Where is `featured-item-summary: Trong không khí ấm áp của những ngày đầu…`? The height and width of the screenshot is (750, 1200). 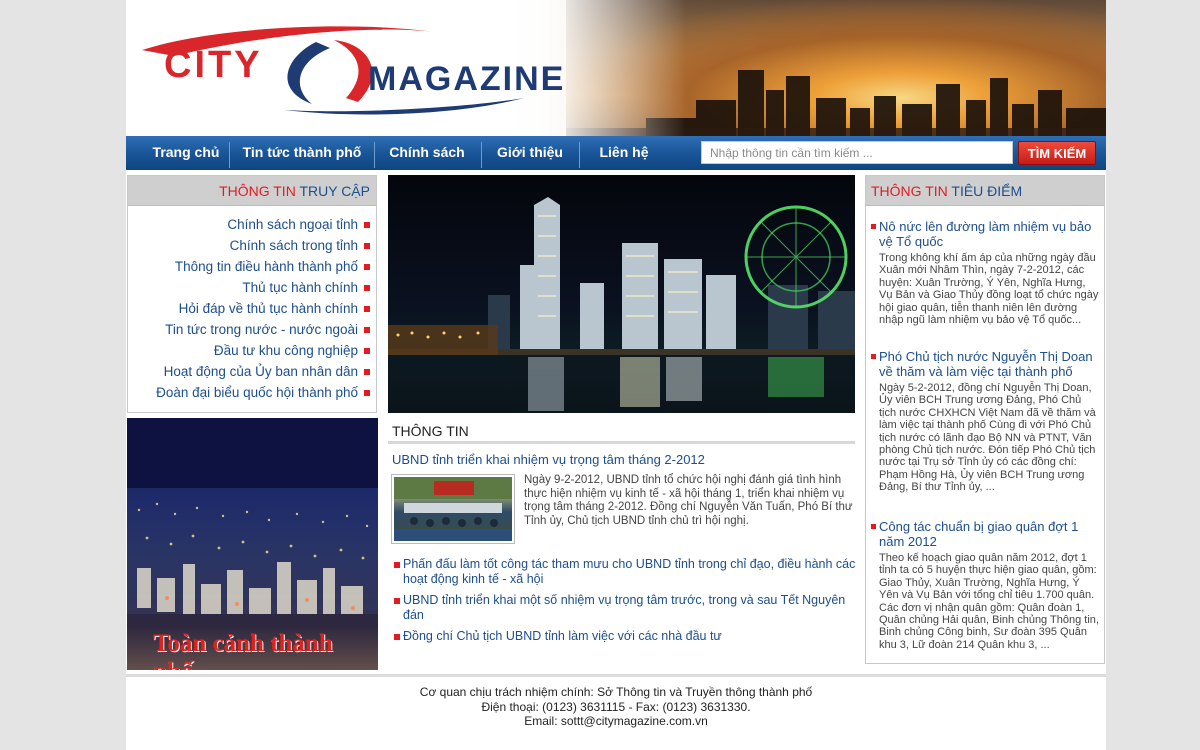
featured-item-summary: Trong không khí ấm áp của những ngày đầu… is located at coordinates (989, 289).